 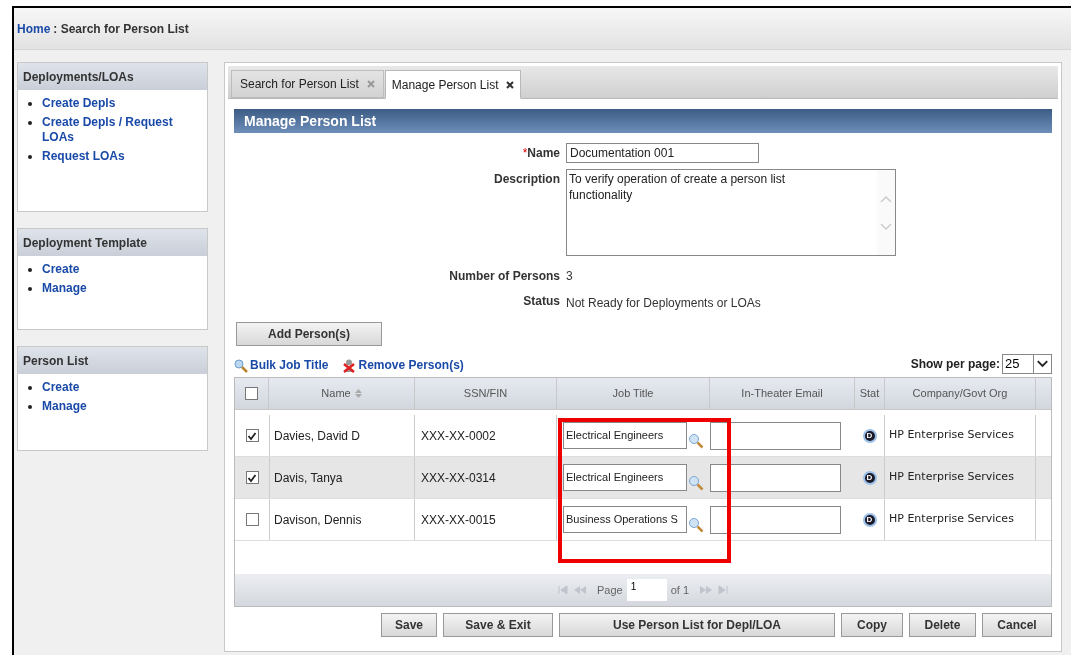 I want to click on column-header: Job Title, so click(x=633, y=393).